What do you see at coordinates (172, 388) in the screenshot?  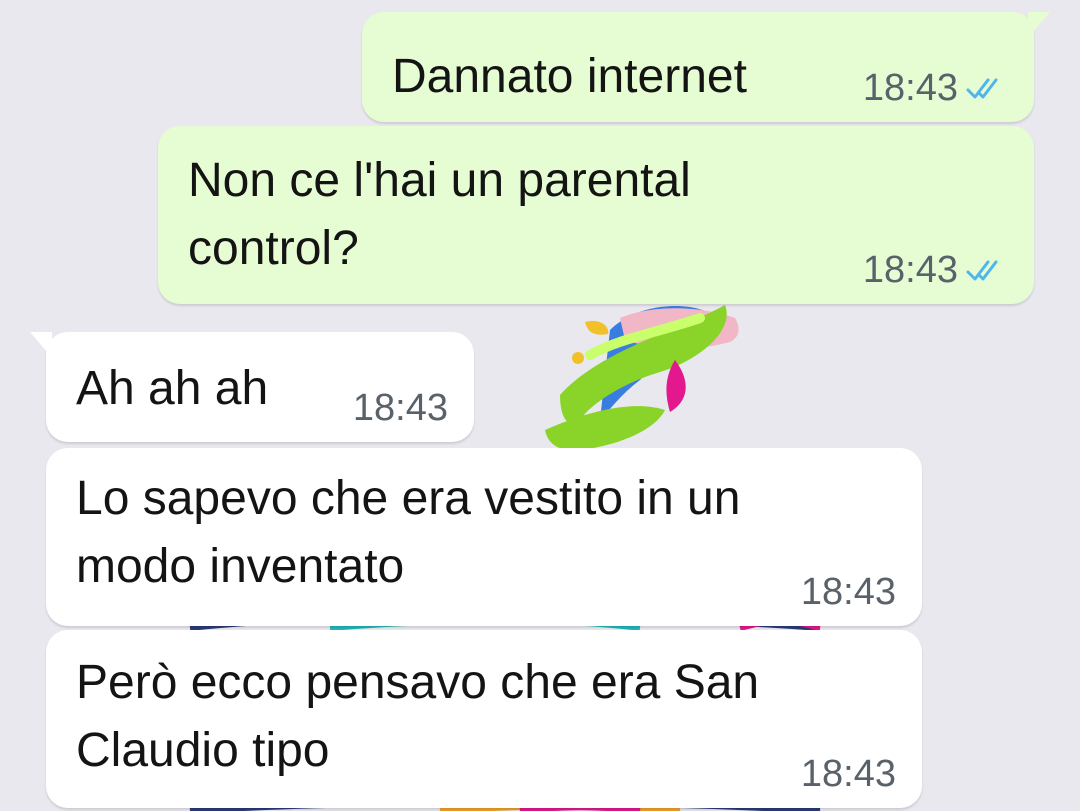 I see `message-text: Ah ah ah` at bounding box center [172, 388].